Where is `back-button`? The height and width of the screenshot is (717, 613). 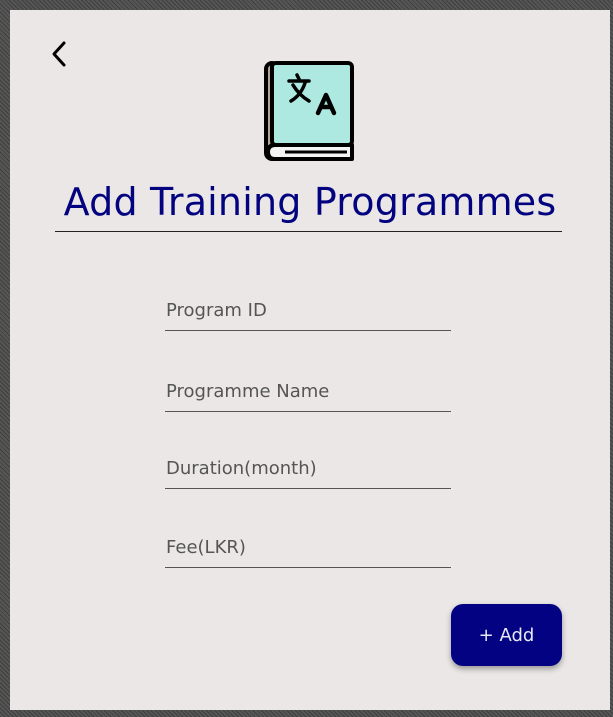 back-button is located at coordinates (60, 54).